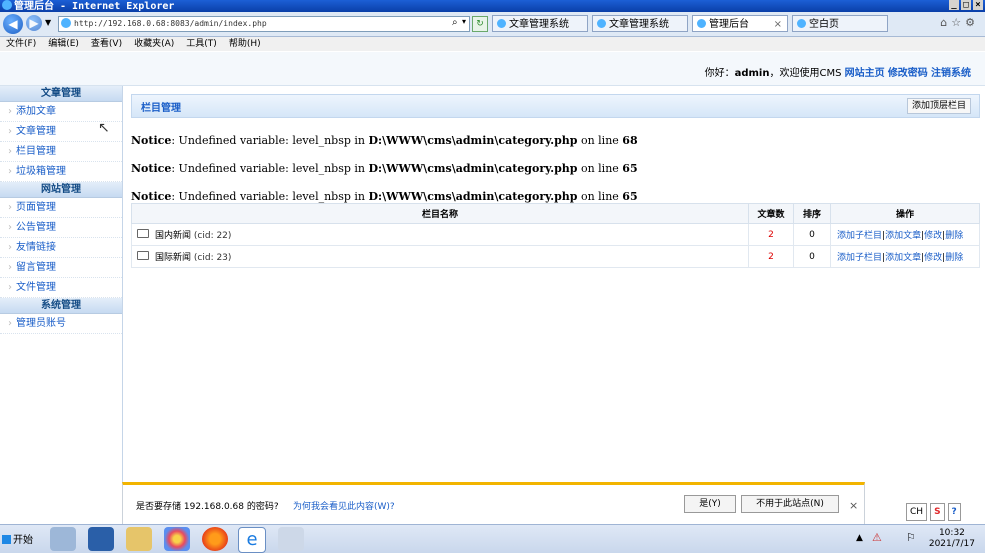 This screenshot has width=985, height=553. What do you see at coordinates (877, 537) in the screenshot?
I see `network-warning-icon: ⚠` at bounding box center [877, 537].